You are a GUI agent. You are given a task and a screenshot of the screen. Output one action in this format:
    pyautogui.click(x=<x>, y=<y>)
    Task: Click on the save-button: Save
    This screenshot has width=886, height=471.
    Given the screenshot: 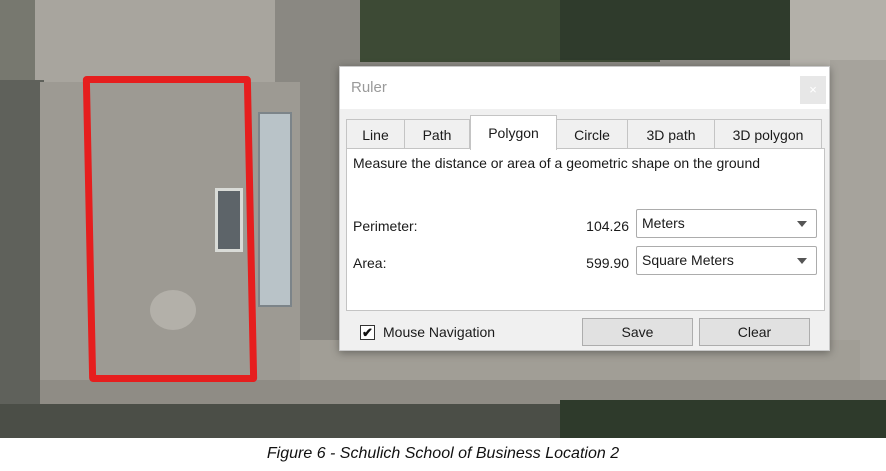 What is the action you would take?
    pyautogui.click(x=637, y=332)
    